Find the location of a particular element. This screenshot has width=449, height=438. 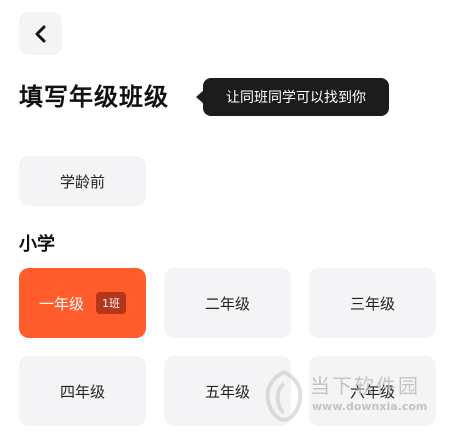

grade-label: 五年级 is located at coordinates (227, 391).